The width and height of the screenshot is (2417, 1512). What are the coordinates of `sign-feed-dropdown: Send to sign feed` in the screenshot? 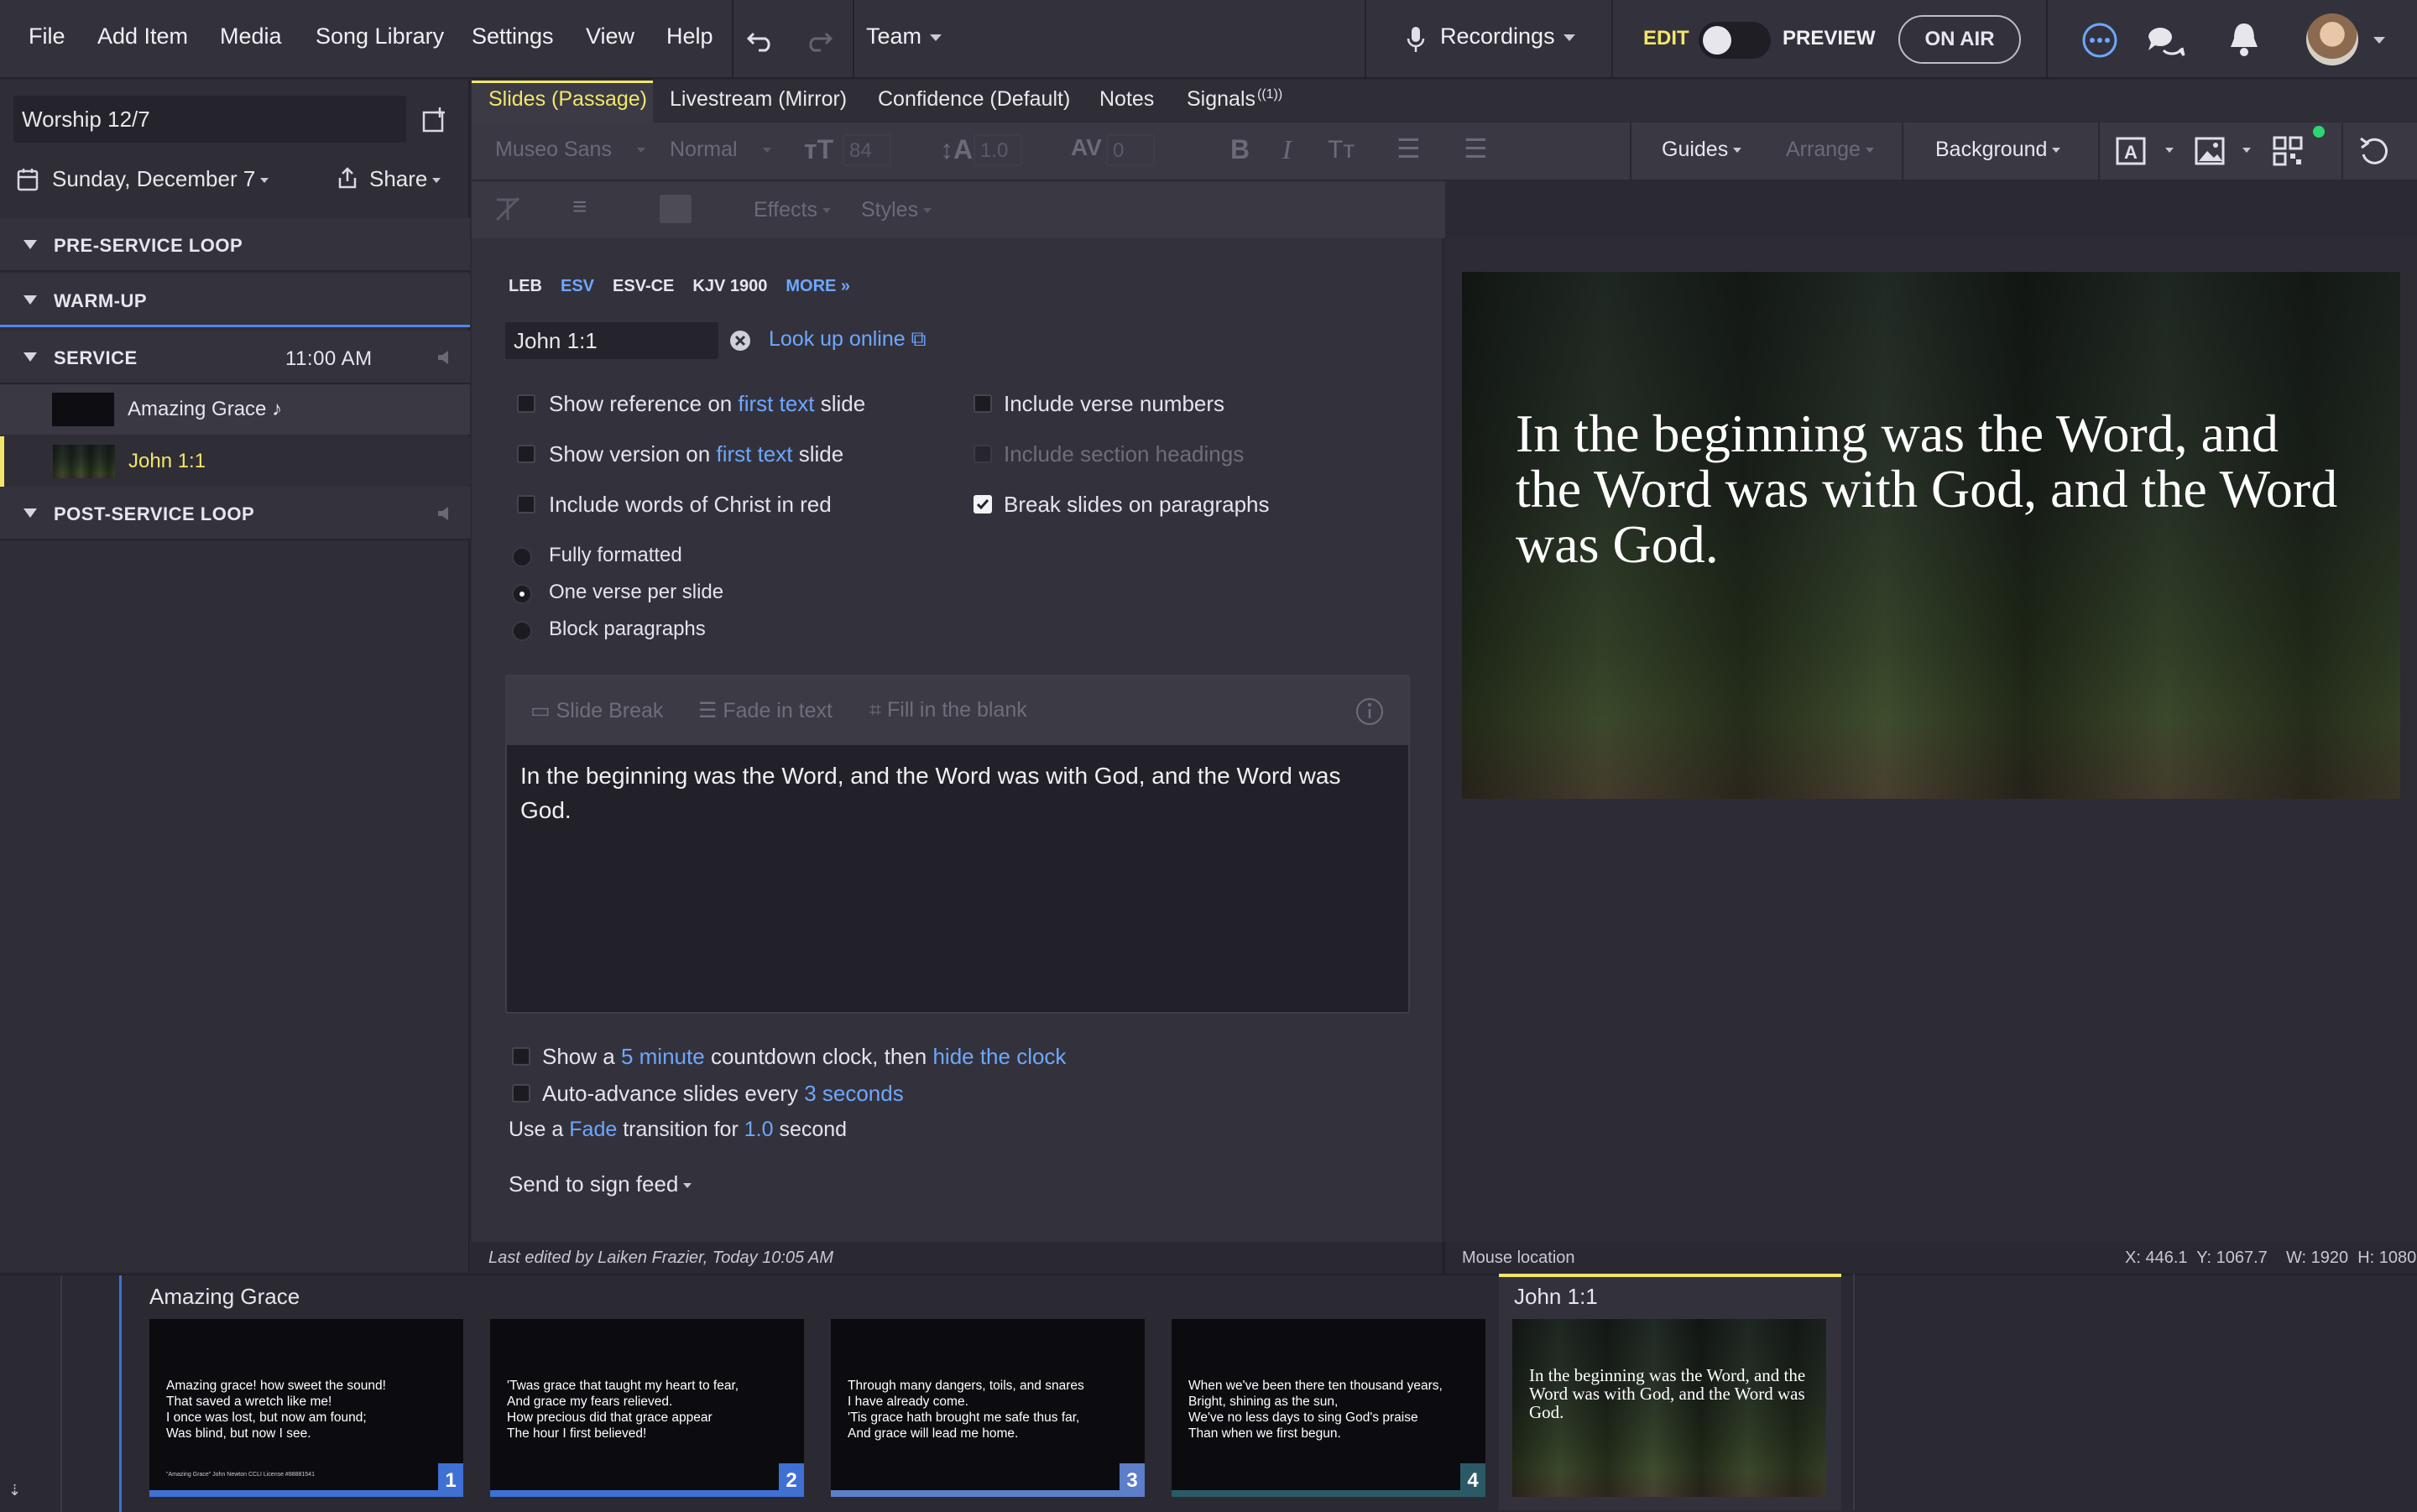 It's located at (600, 1184).